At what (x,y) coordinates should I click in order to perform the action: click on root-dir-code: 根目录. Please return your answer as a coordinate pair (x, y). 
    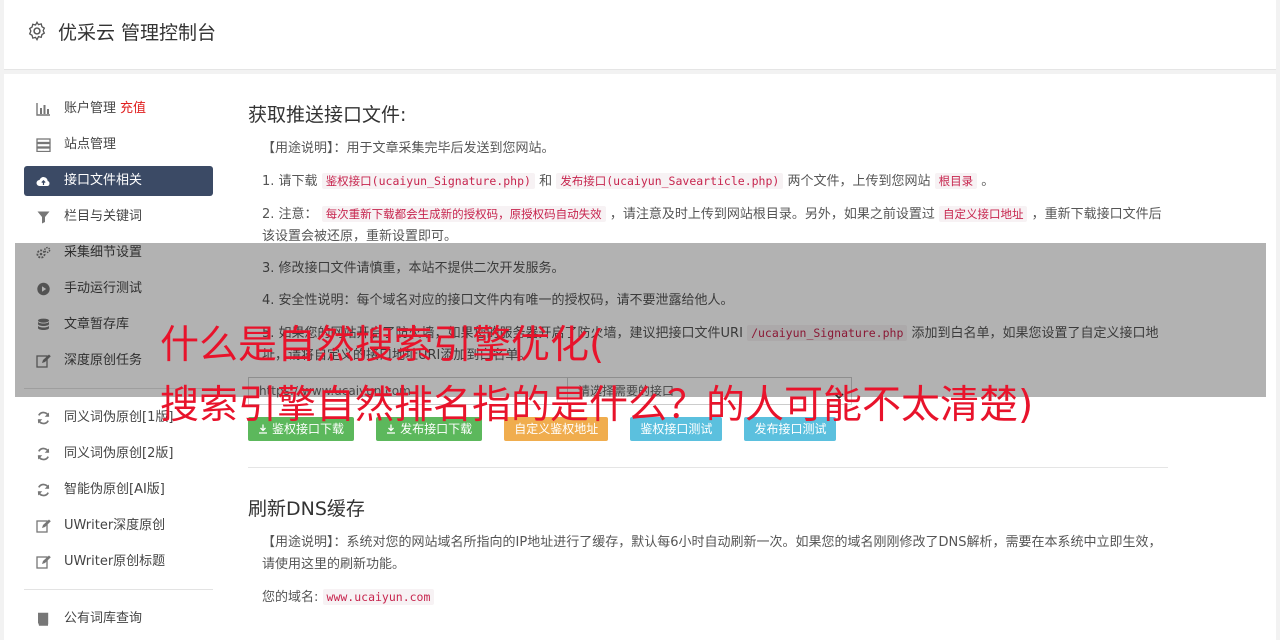
    Looking at the image, I should click on (956, 181).